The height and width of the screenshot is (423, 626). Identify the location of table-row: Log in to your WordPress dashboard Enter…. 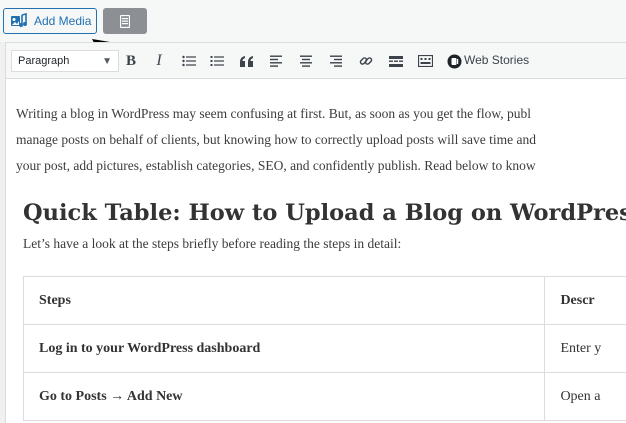
(324, 348).